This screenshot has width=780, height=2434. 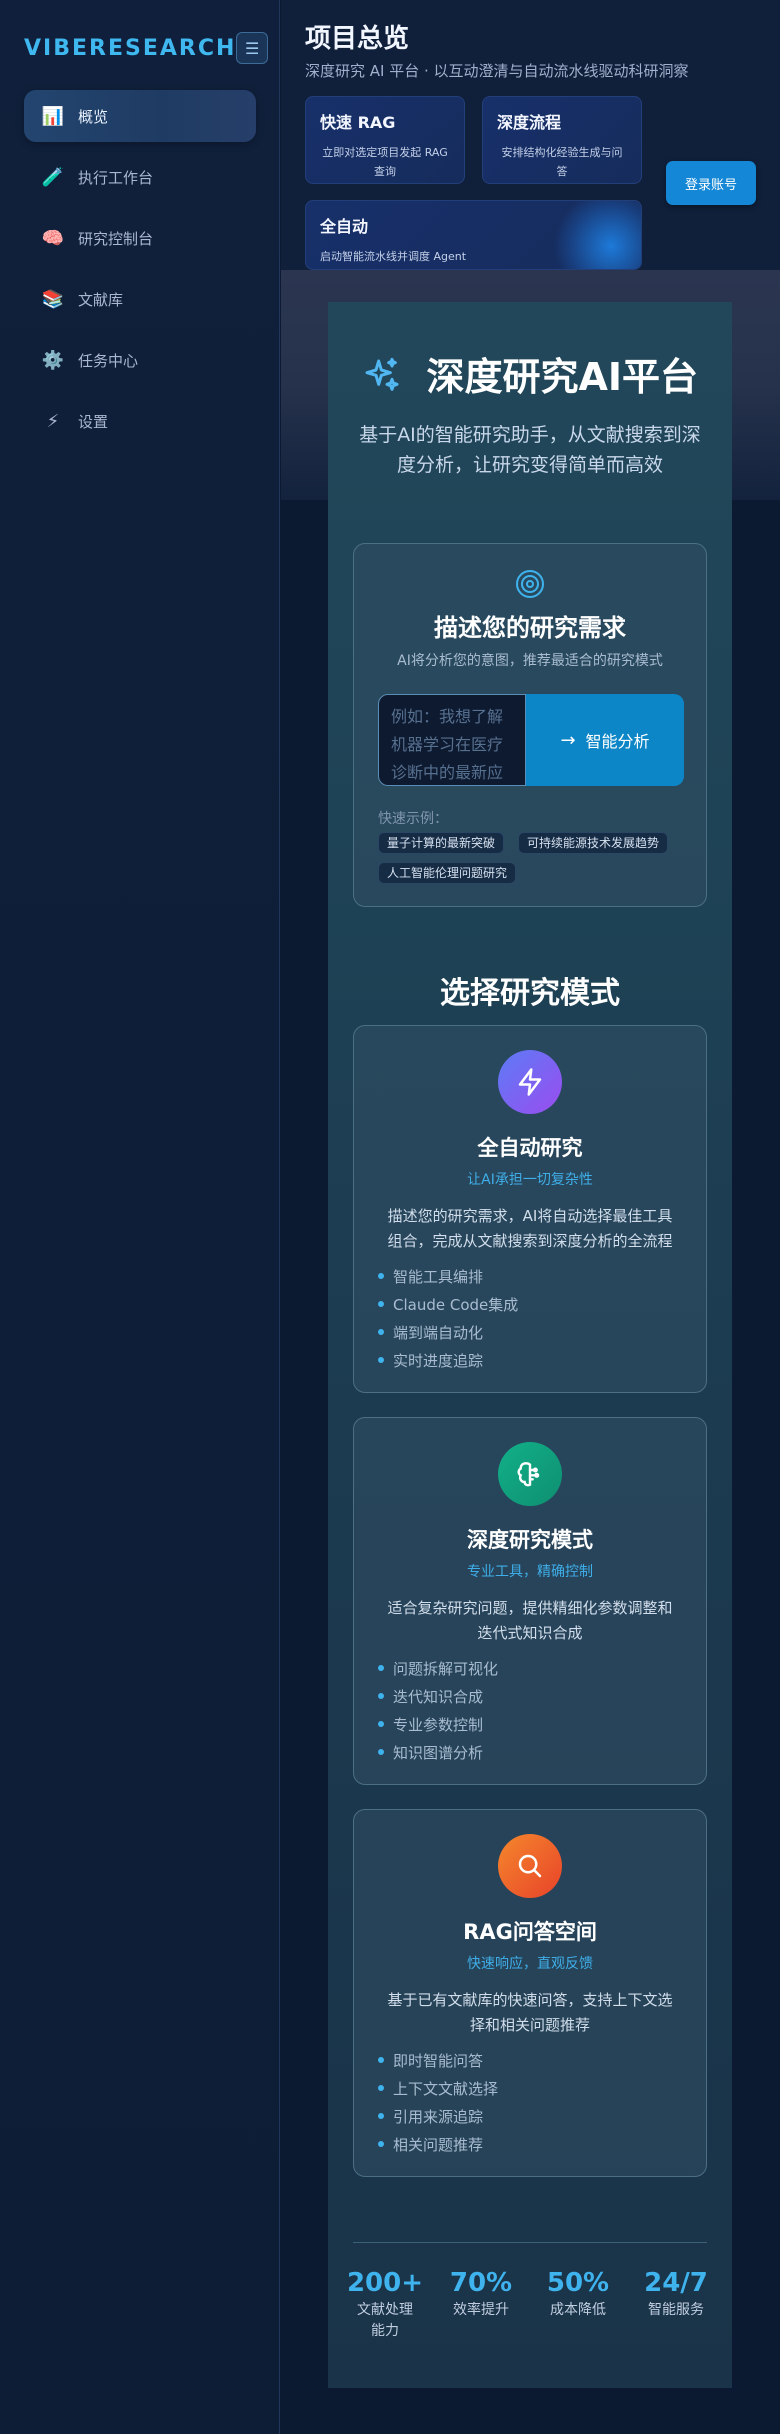 I want to click on books-icon: 📚, so click(x=53, y=299).